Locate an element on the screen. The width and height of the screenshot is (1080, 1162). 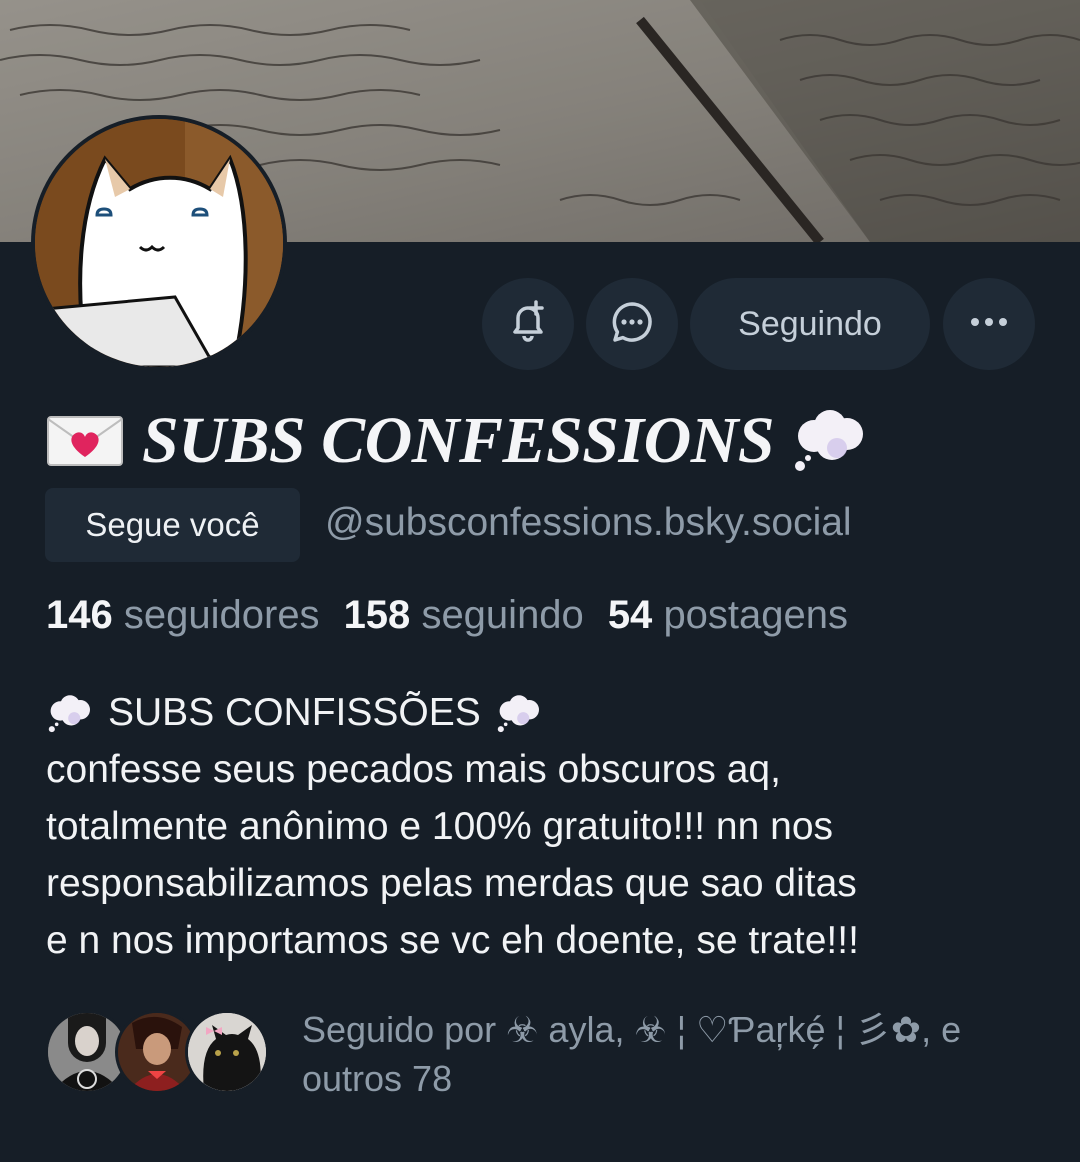
bio-line-1: confesse seus pecados mais obscuros aq, is located at coordinates (413, 769).